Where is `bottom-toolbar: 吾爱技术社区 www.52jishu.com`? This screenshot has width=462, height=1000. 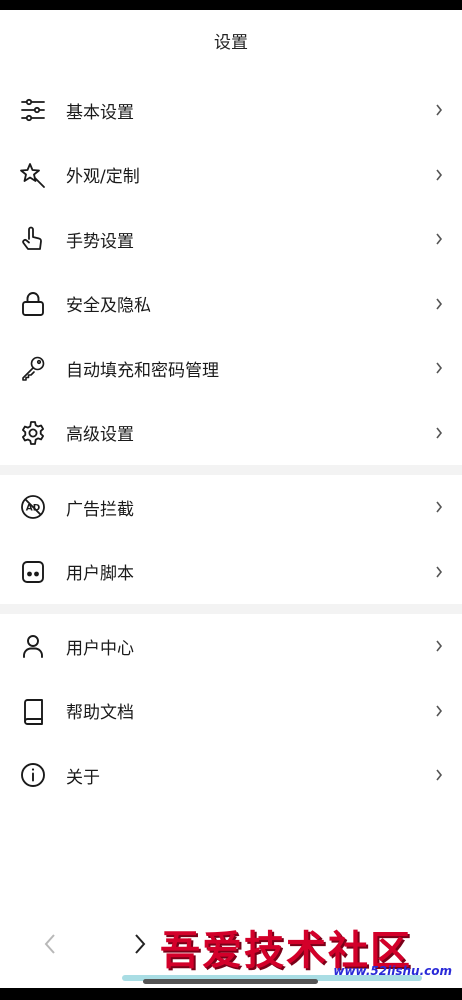
bottom-toolbar: 吾爱技术社区 www.52jishu.com is located at coordinates (231, 945).